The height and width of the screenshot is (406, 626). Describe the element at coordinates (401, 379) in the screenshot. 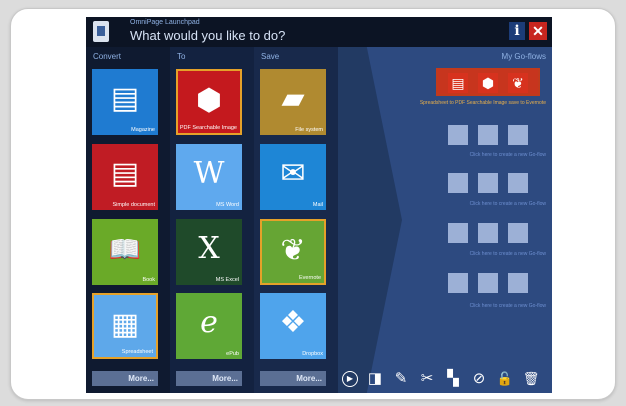

I see `edit-icon: ✎` at that location.